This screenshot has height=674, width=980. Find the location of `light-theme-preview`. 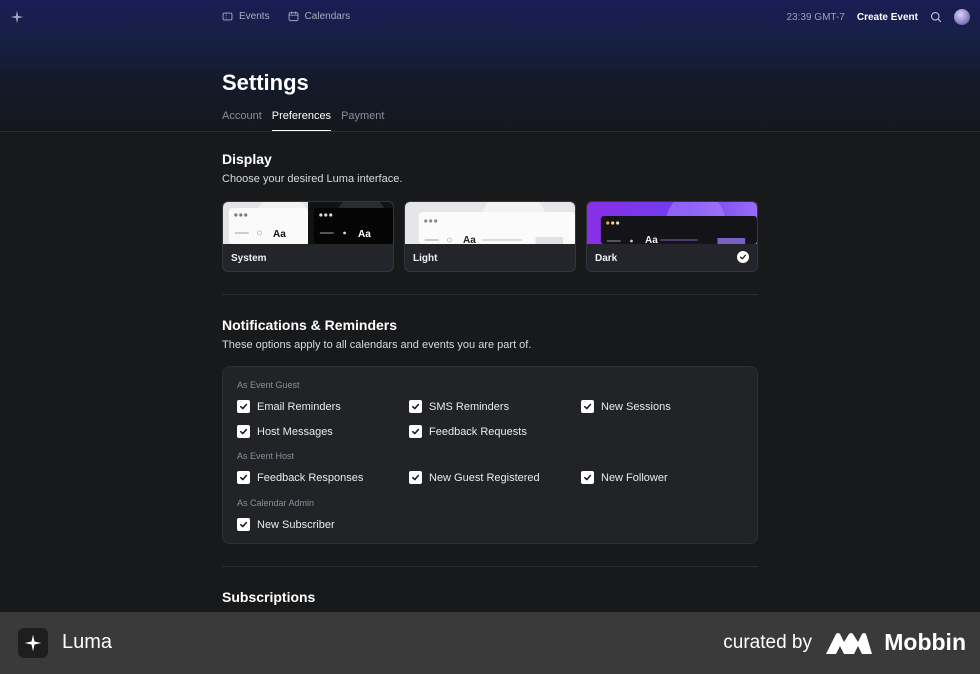

light-theme-preview is located at coordinates (490, 223).